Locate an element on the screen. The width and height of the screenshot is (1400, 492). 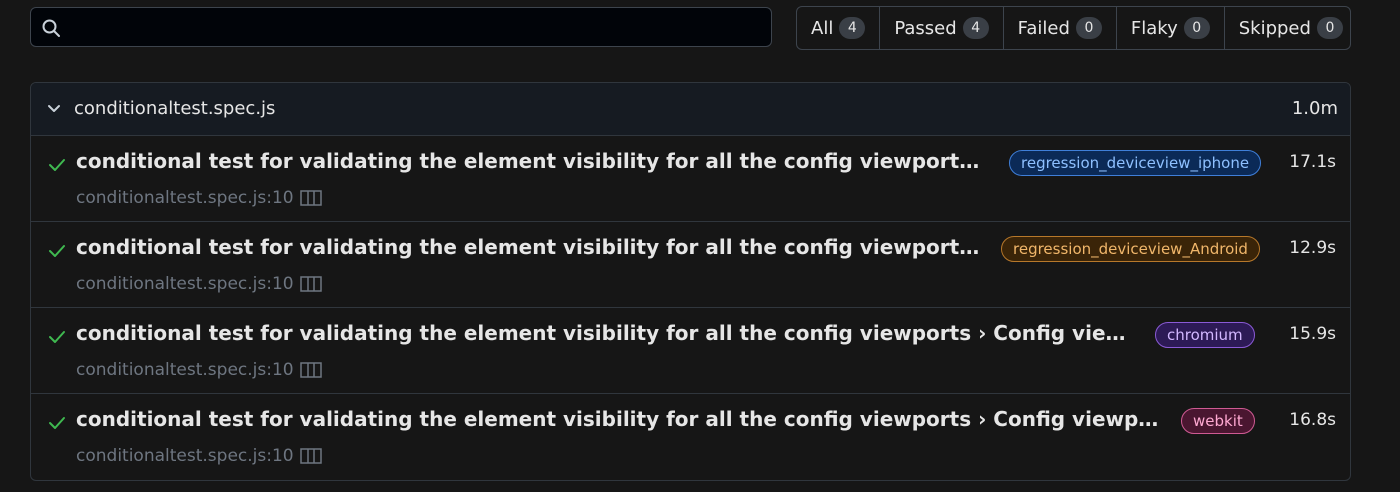
test-duration: 16.8s is located at coordinates (1312, 420).